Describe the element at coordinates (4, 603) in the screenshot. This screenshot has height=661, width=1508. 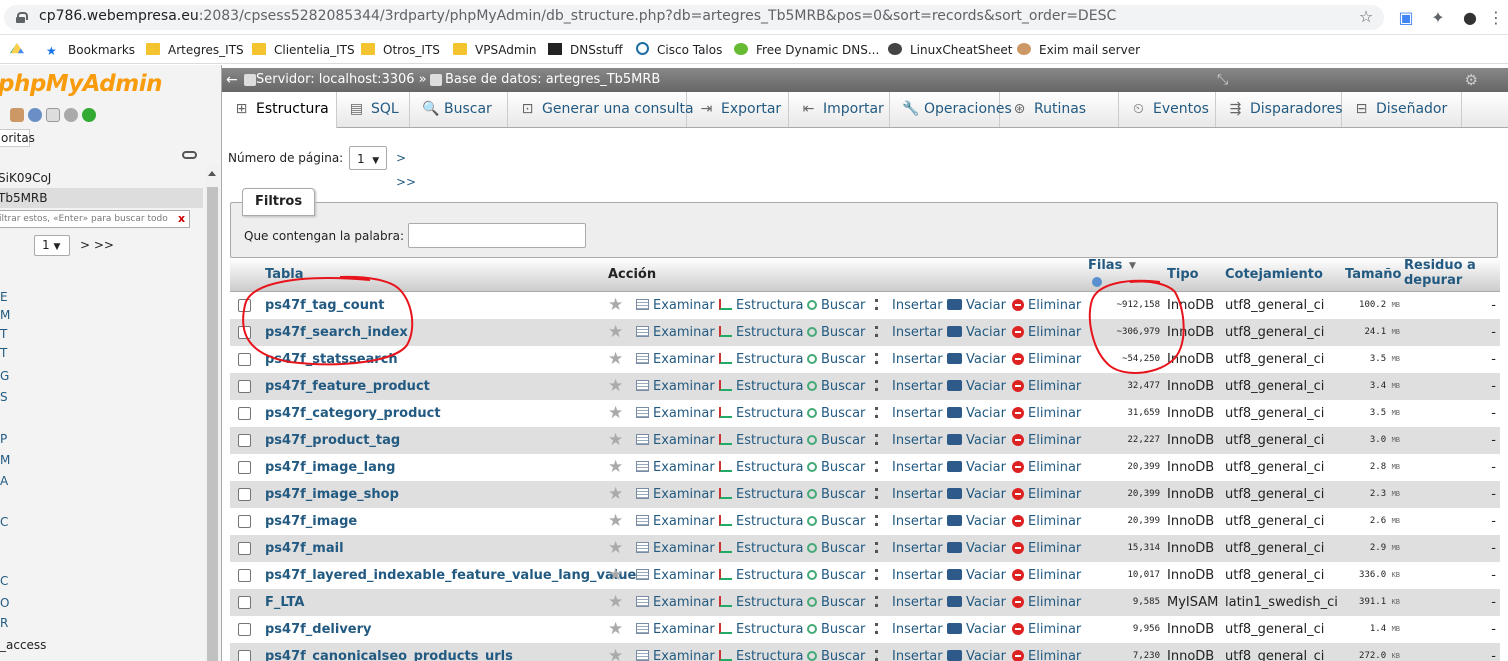
I see `nav-table-item: O` at that location.